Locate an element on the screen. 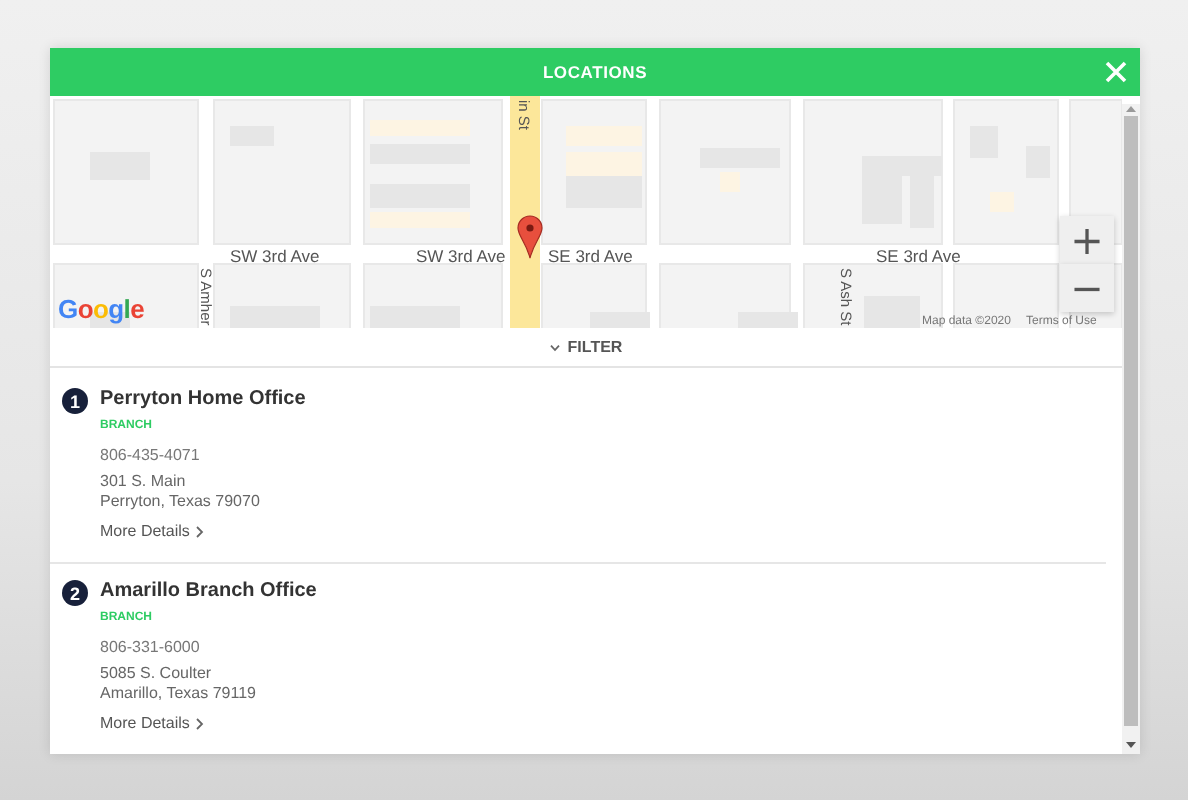  location-address: 5085 S. Coulter Amarillo, Texas 79119 is located at coordinates (178, 684).